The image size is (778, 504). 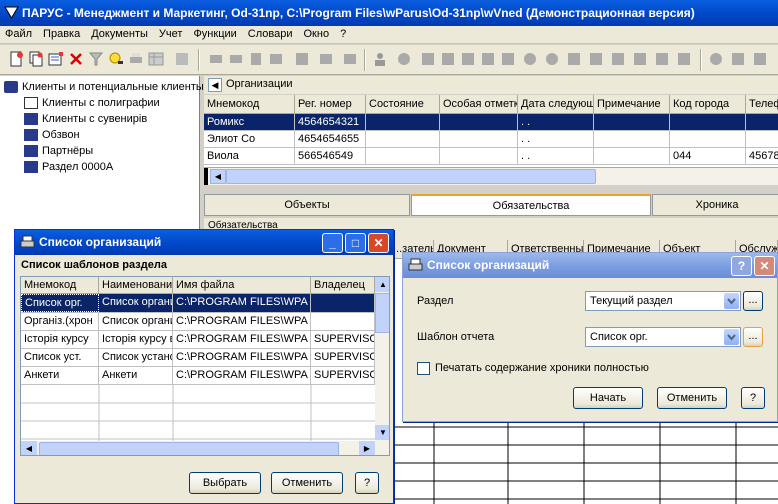 I want to click on column-header: Состояние, so click(x=403, y=104).